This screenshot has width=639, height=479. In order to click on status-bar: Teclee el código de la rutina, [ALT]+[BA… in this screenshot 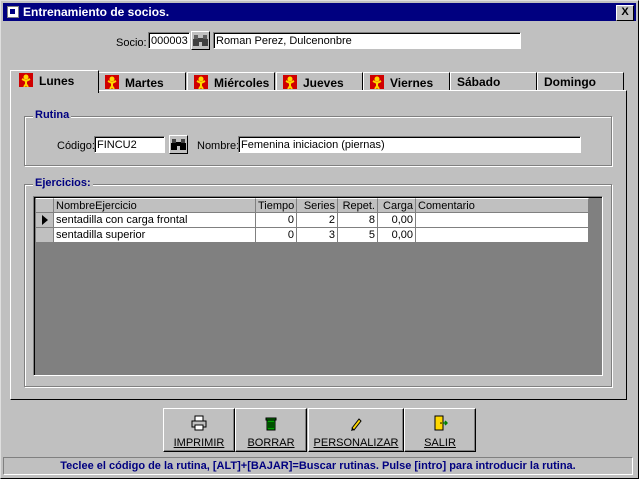, I will do `click(318, 466)`.